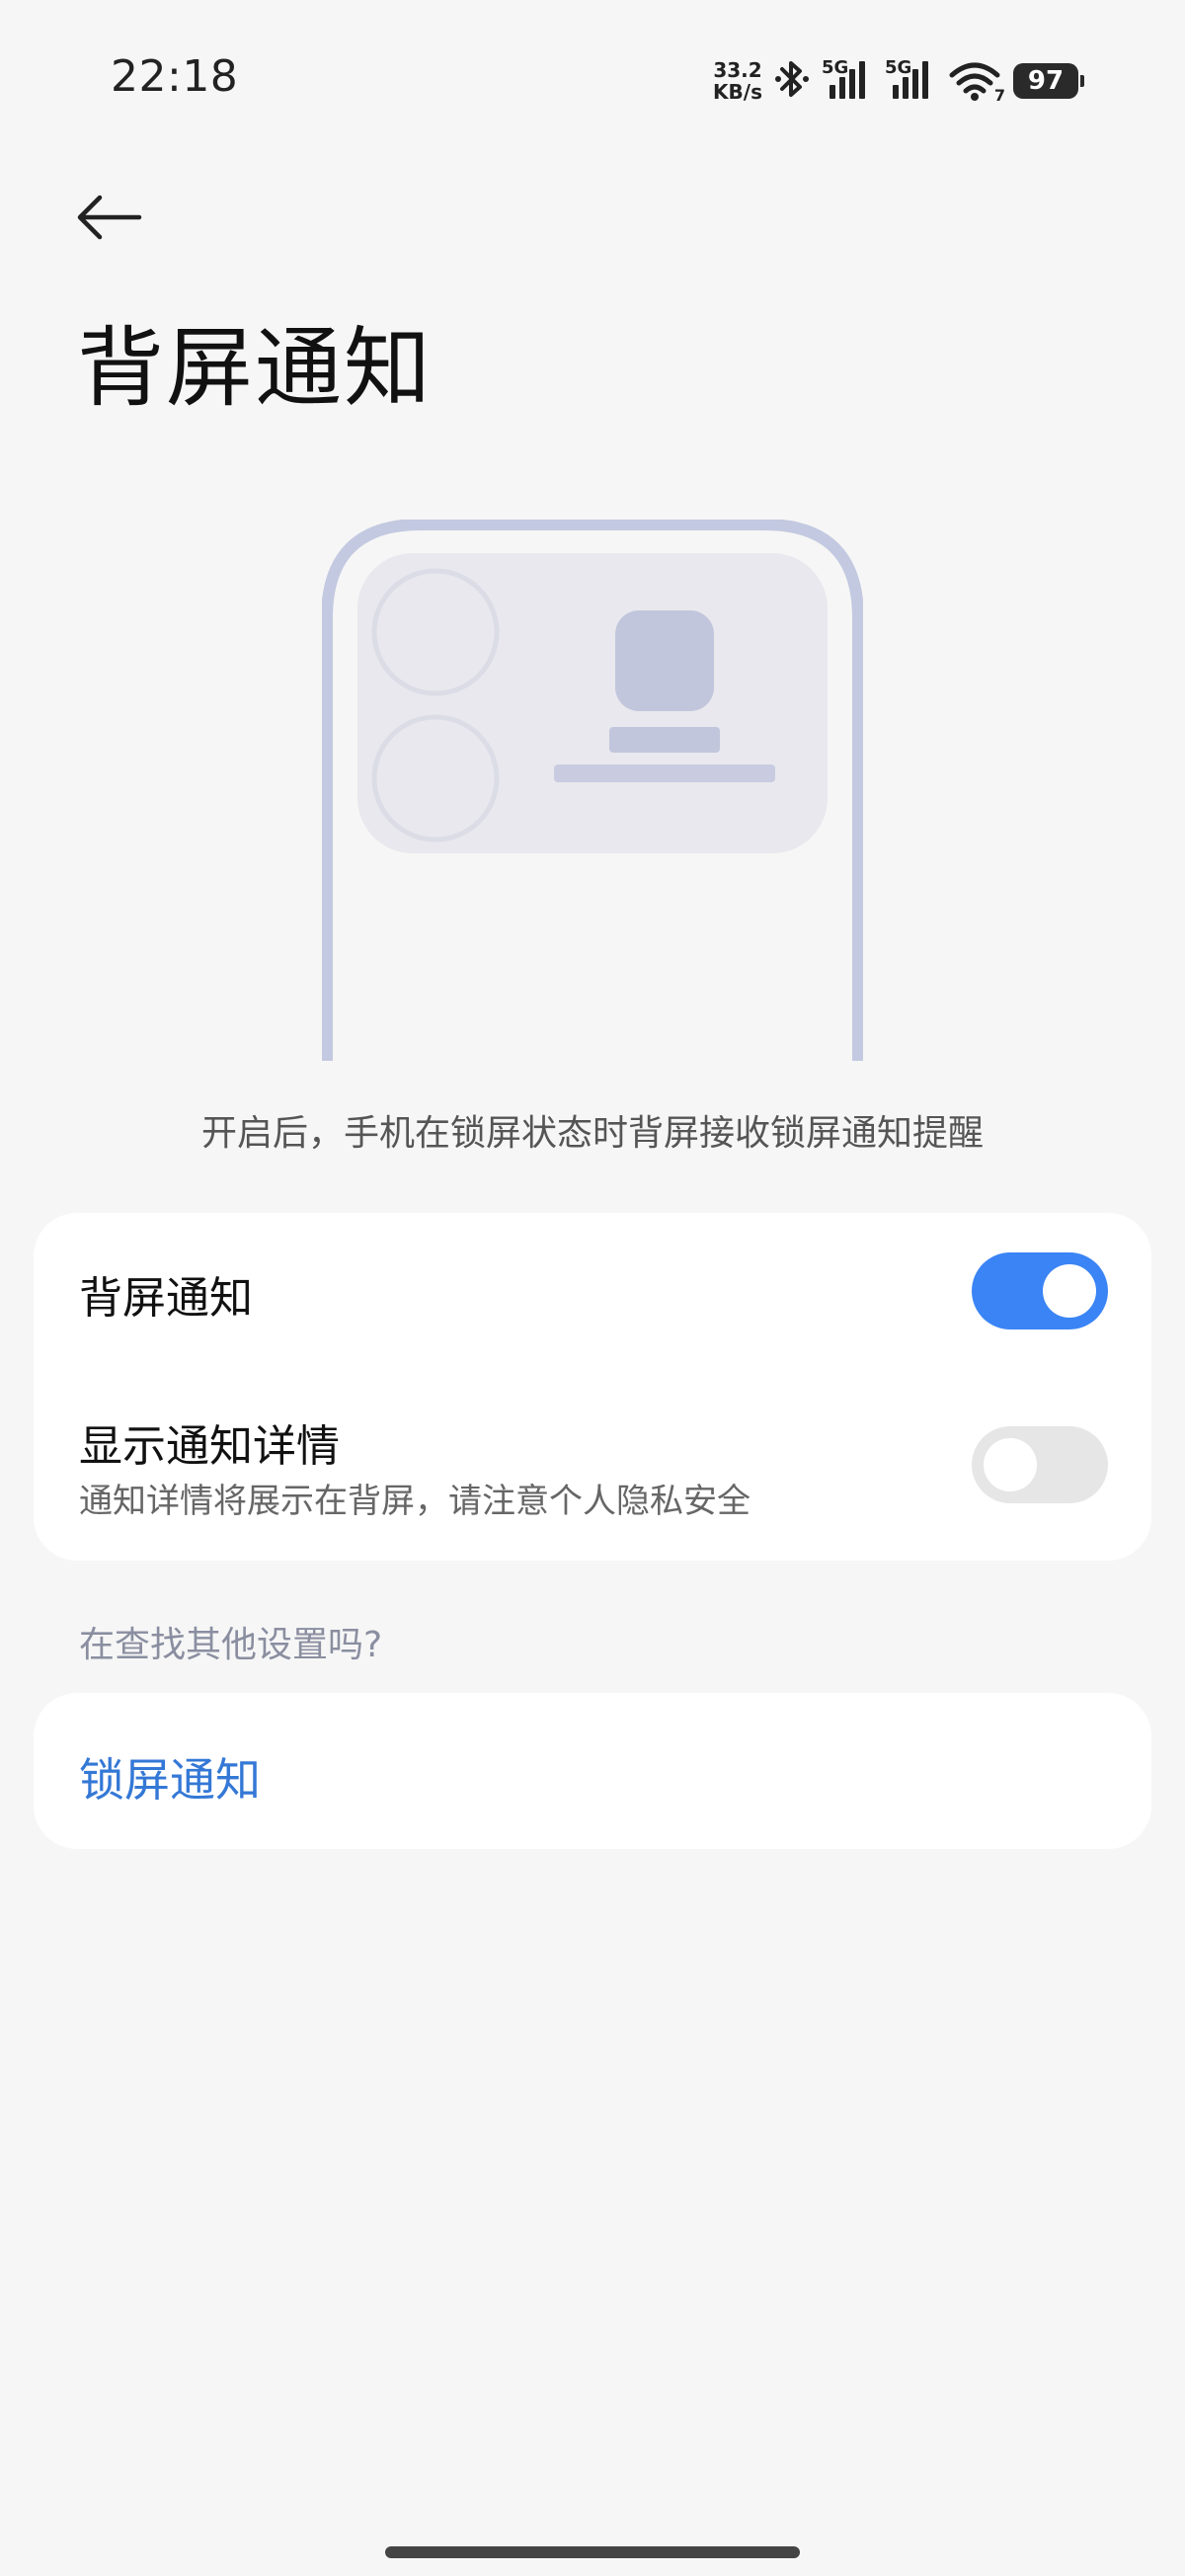  Describe the element at coordinates (256, 368) in the screenshot. I see `page-title: 背屏通知` at that location.